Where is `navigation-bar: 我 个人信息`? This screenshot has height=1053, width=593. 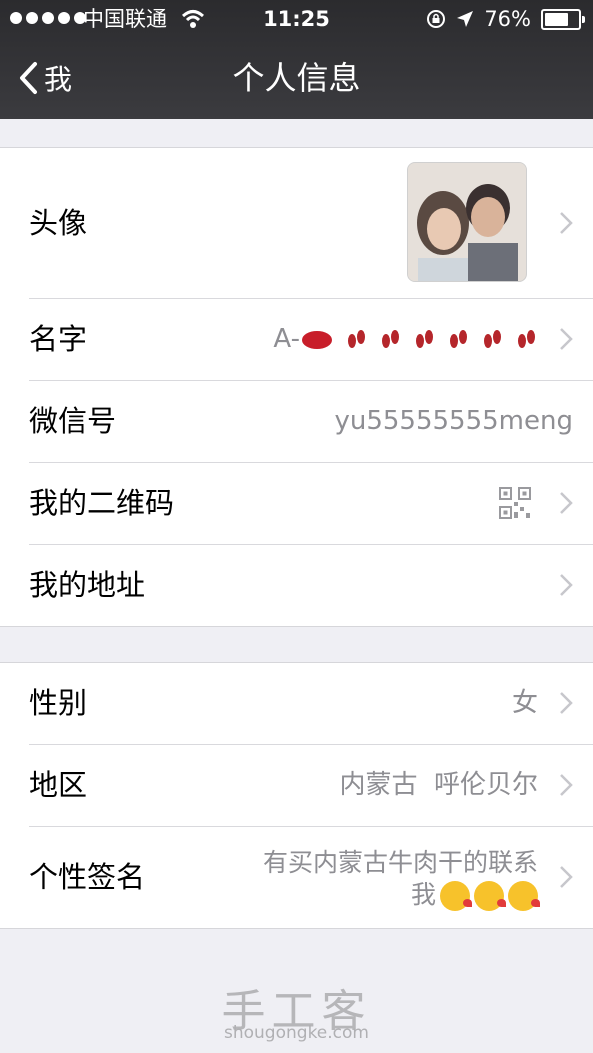 navigation-bar: 我 个人信息 is located at coordinates (296, 78).